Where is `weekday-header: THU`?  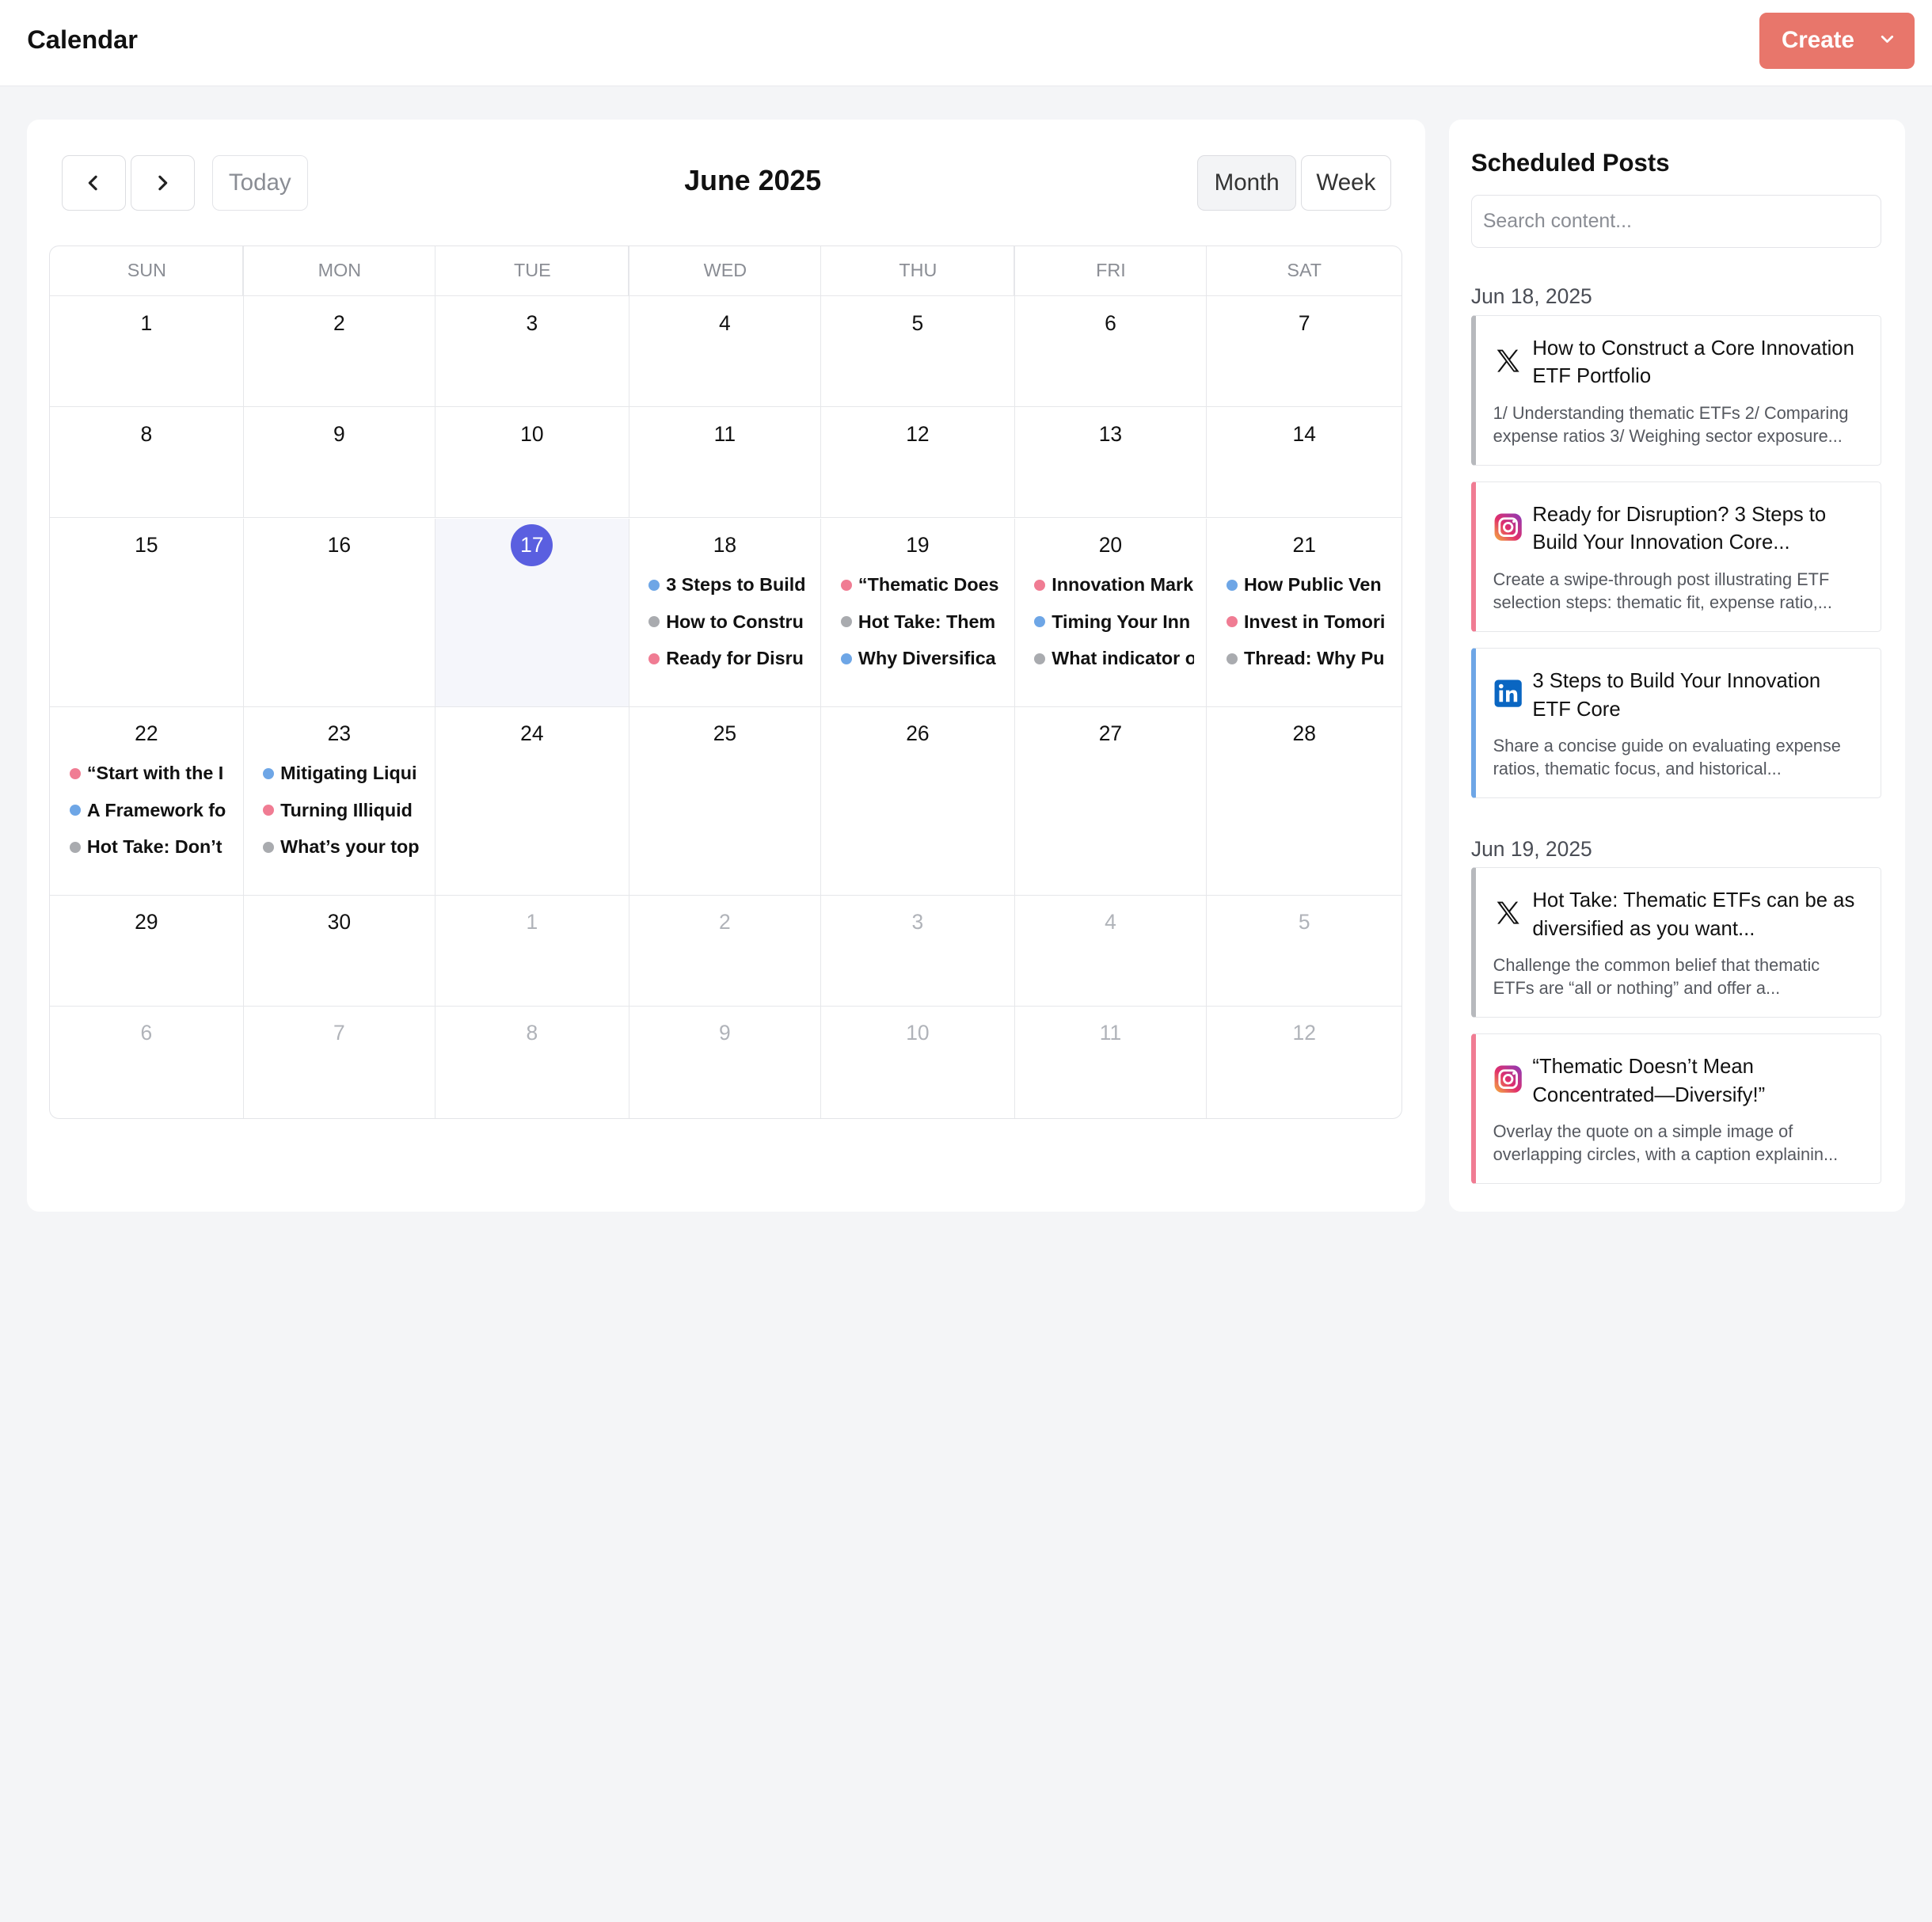 weekday-header: THU is located at coordinates (918, 270).